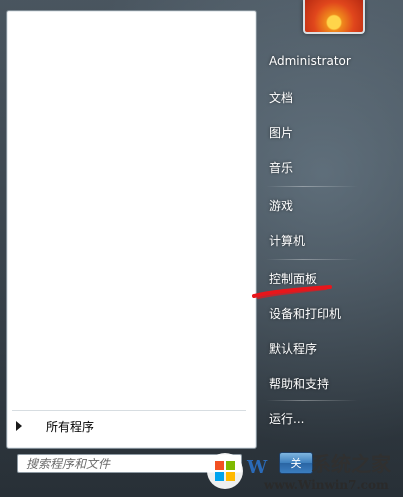  Describe the element at coordinates (129, 410) in the screenshot. I see `all-programs-separator` at that location.